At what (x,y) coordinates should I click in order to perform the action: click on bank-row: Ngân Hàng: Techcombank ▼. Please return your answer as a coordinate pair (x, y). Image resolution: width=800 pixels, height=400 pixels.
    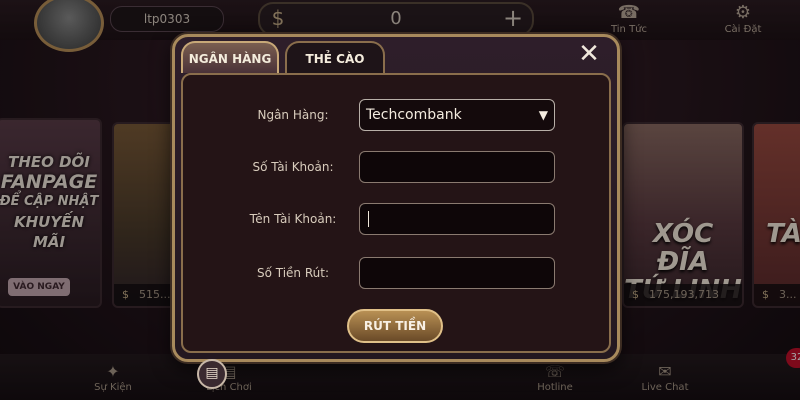
    Looking at the image, I should click on (396, 116).